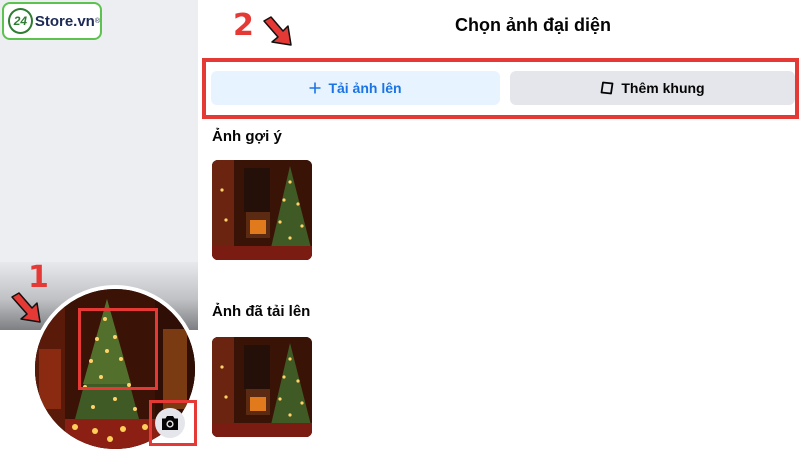  What do you see at coordinates (500, 88) in the screenshot?
I see `buttons-highlight-box` at bounding box center [500, 88].